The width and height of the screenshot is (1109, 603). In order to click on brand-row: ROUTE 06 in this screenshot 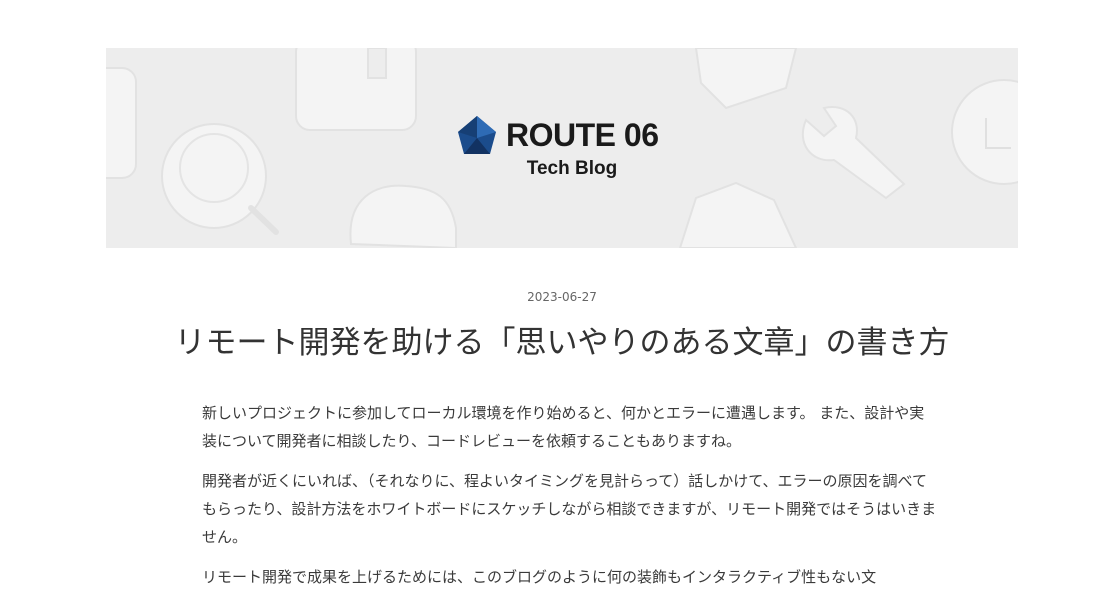, I will do `click(557, 135)`.